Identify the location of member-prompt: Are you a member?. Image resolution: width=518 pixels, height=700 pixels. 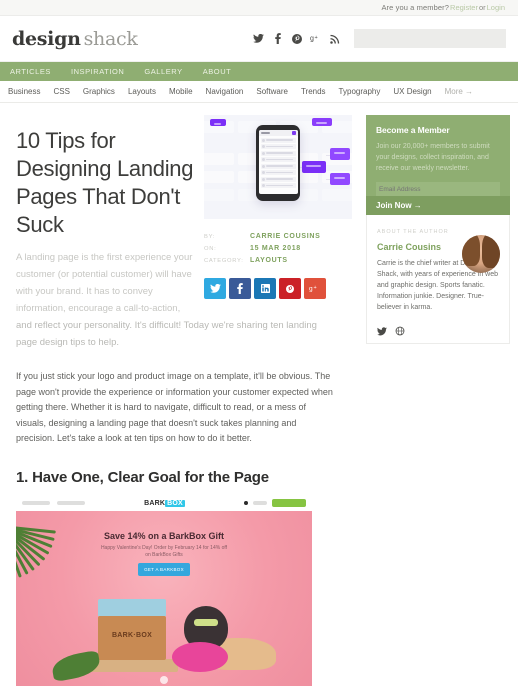
(415, 7).